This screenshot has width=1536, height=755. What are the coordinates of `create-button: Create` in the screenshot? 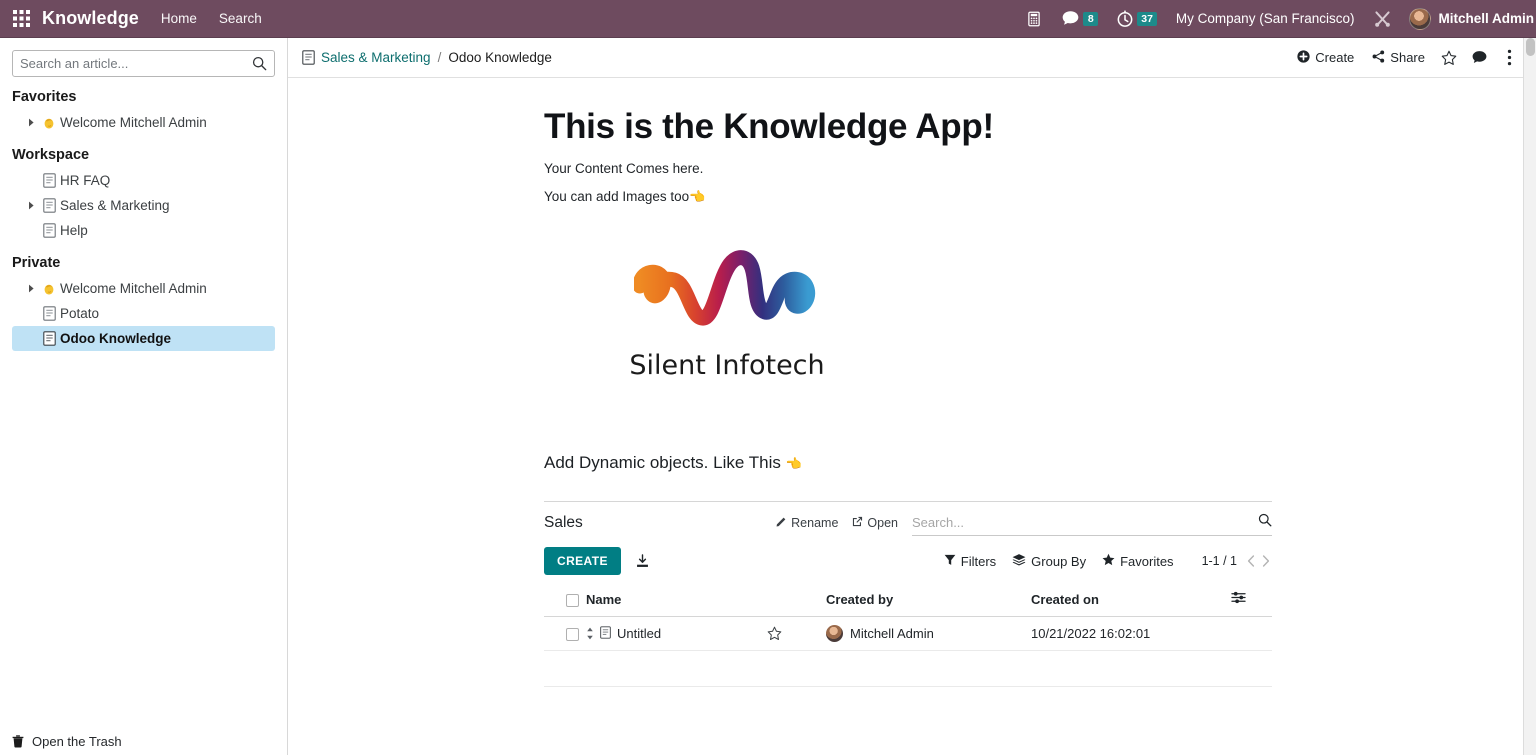 It's located at (1325, 58).